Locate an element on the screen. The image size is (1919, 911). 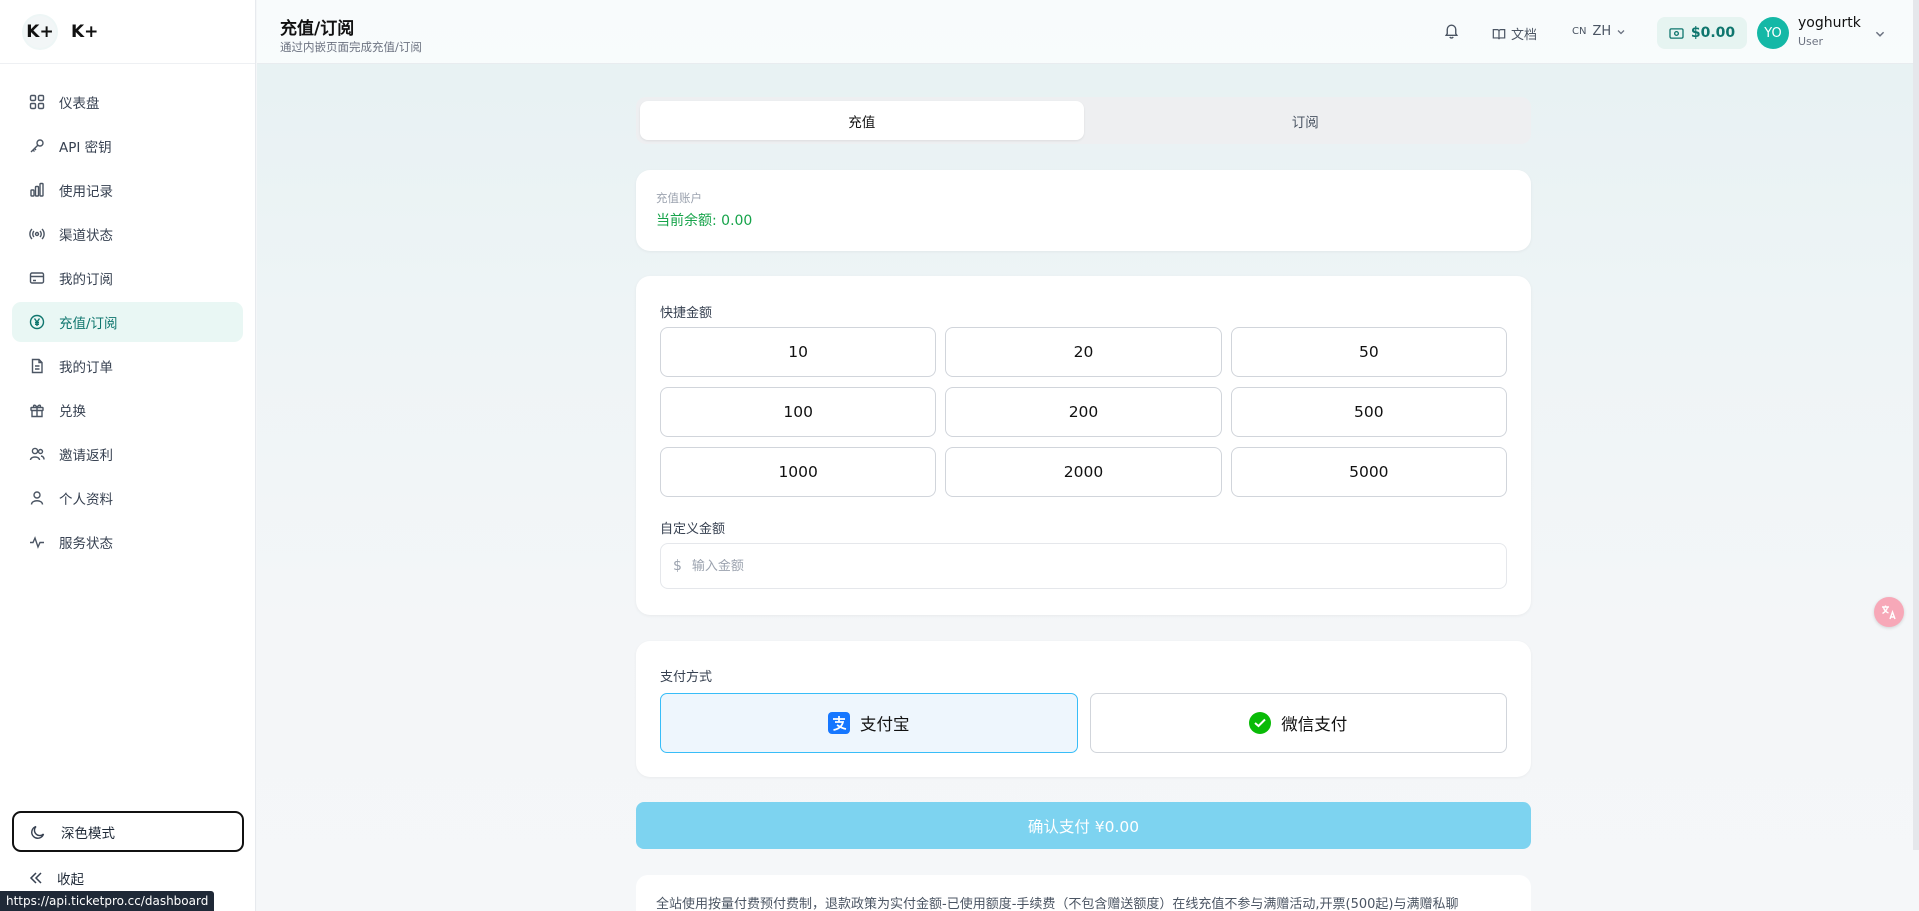
brand-logo: K+ is located at coordinates (40, 31).